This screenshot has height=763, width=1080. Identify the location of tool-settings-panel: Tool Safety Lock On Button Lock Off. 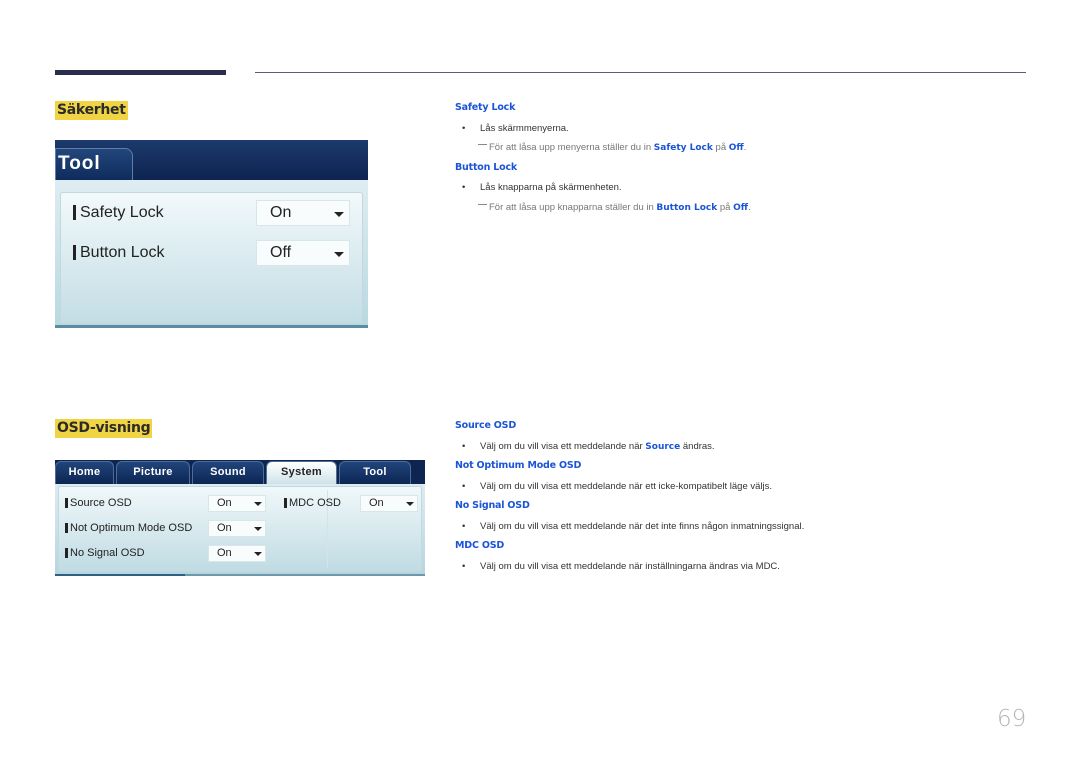
(211, 234).